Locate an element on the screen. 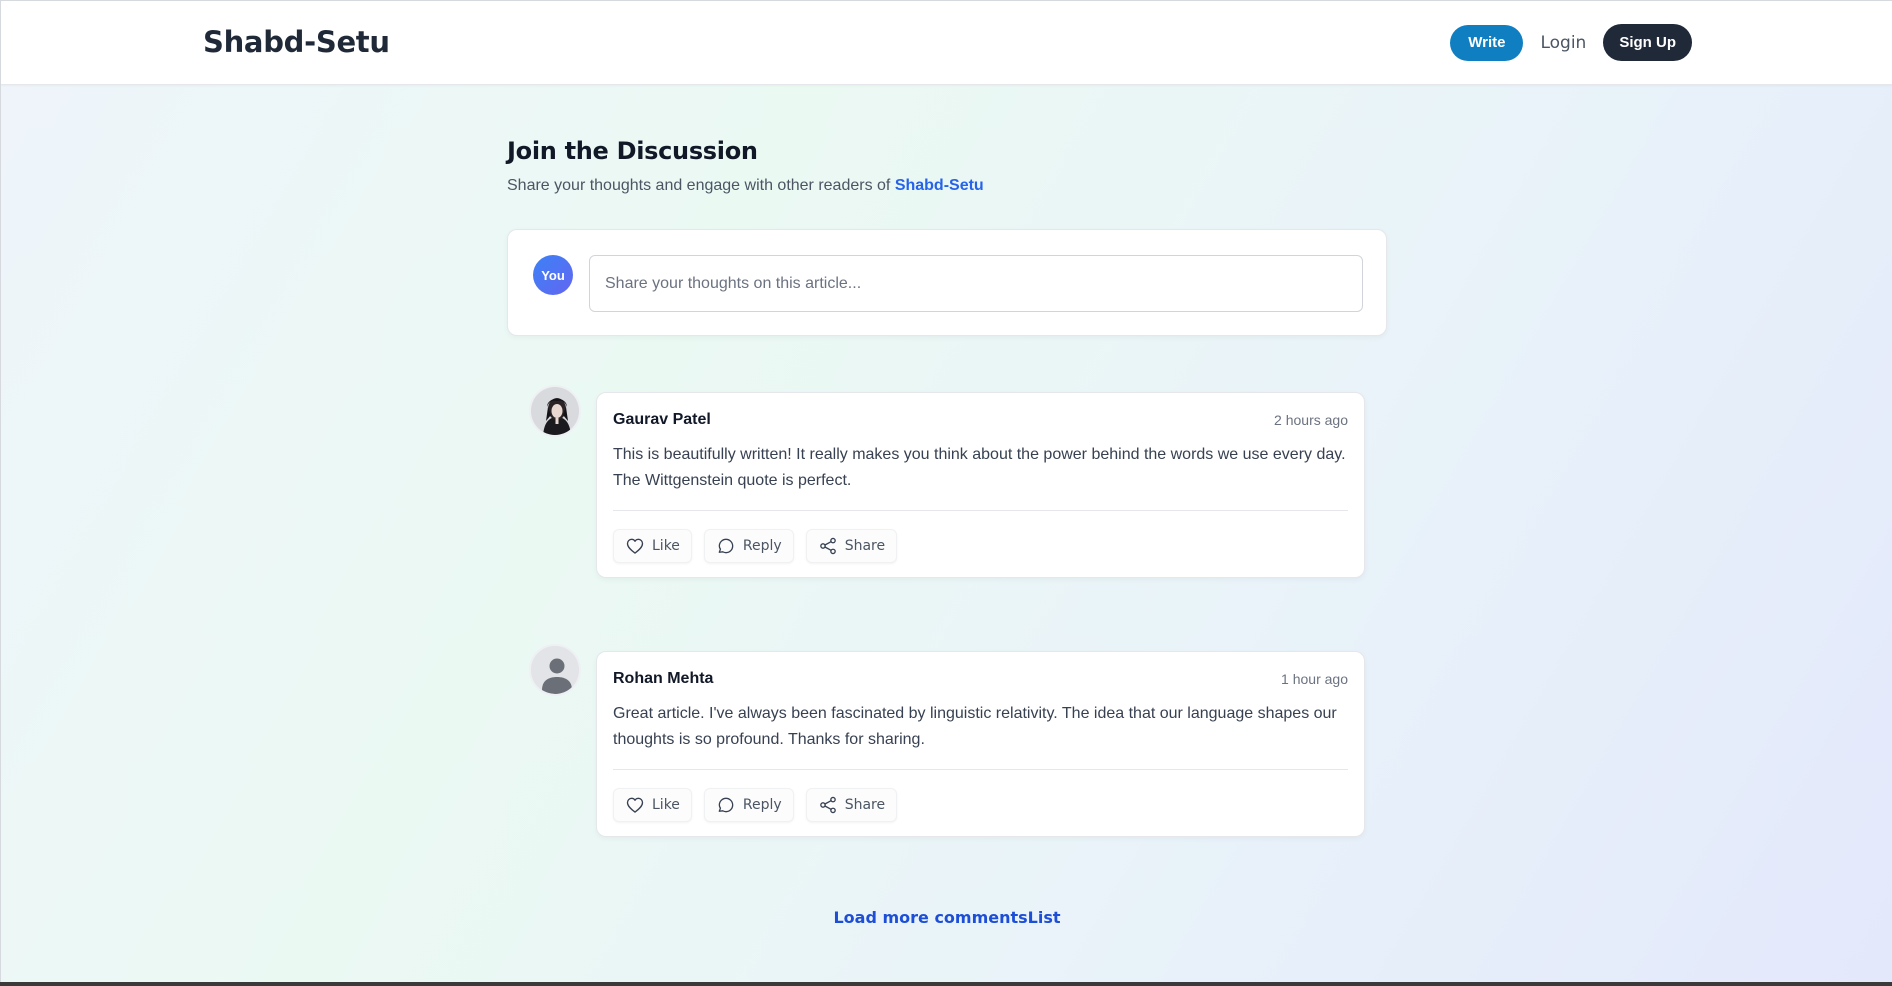 Image resolution: width=1892 pixels, height=986 pixels. site-logo: Shabd-Setu is located at coordinates (296, 42).